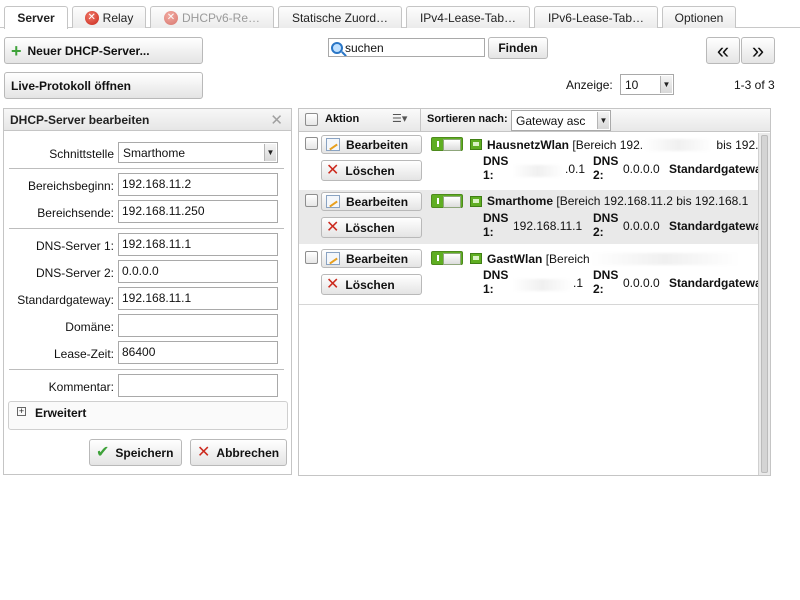 This screenshot has height=600, width=800. I want to click on prev-page-button: «, so click(723, 50).